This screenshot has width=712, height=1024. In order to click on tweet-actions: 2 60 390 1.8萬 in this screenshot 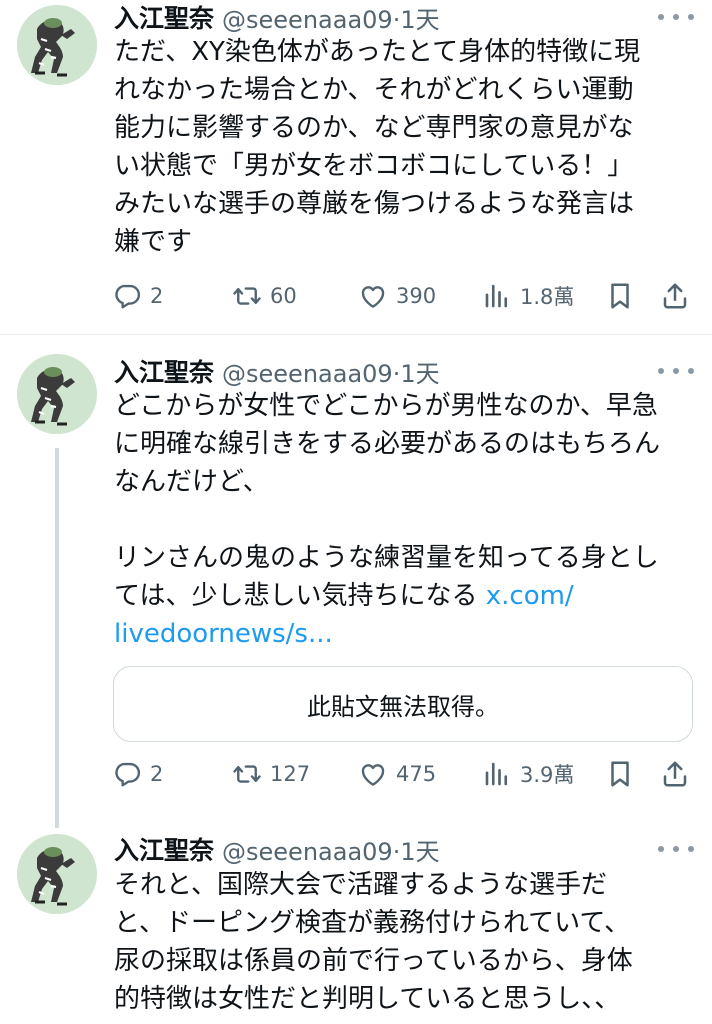, I will do `click(403, 296)`.